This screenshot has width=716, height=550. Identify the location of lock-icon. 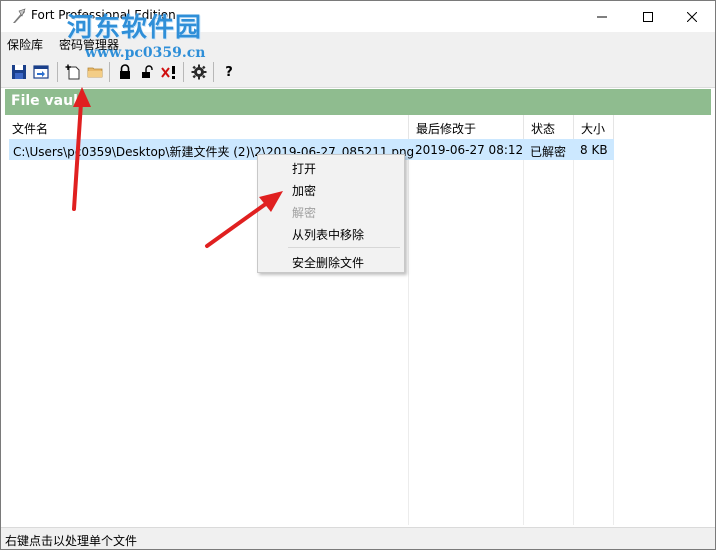
(125, 71).